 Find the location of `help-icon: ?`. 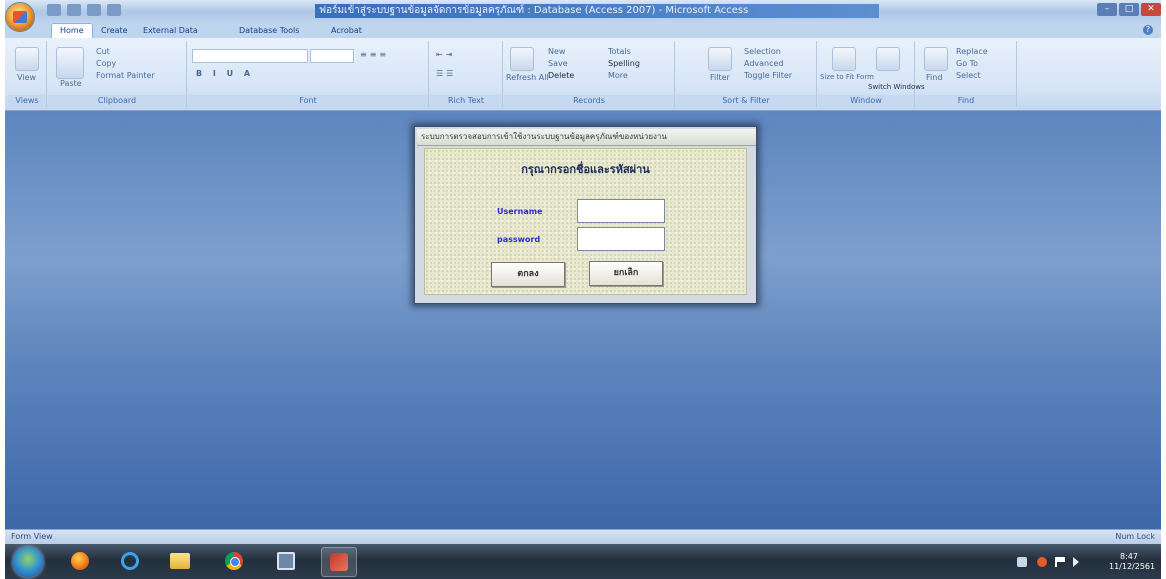

help-icon: ? is located at coordinates (1148, 30).